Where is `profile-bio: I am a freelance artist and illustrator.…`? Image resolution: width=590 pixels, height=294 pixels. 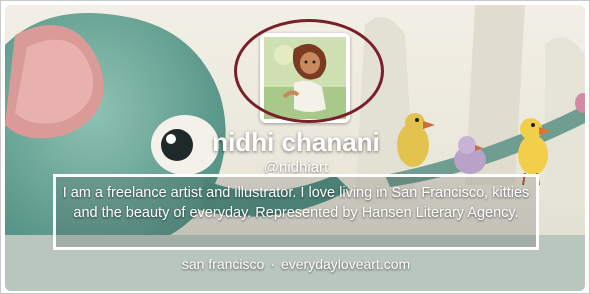
profile-bio: I am a freelance artist and illustrator.… is located at coordinates (296, 203).